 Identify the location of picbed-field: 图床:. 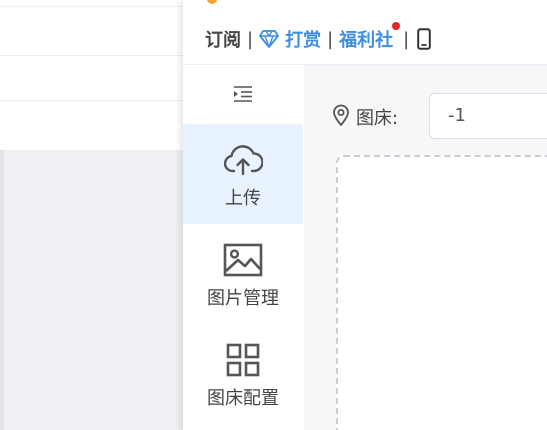
(365, 117).